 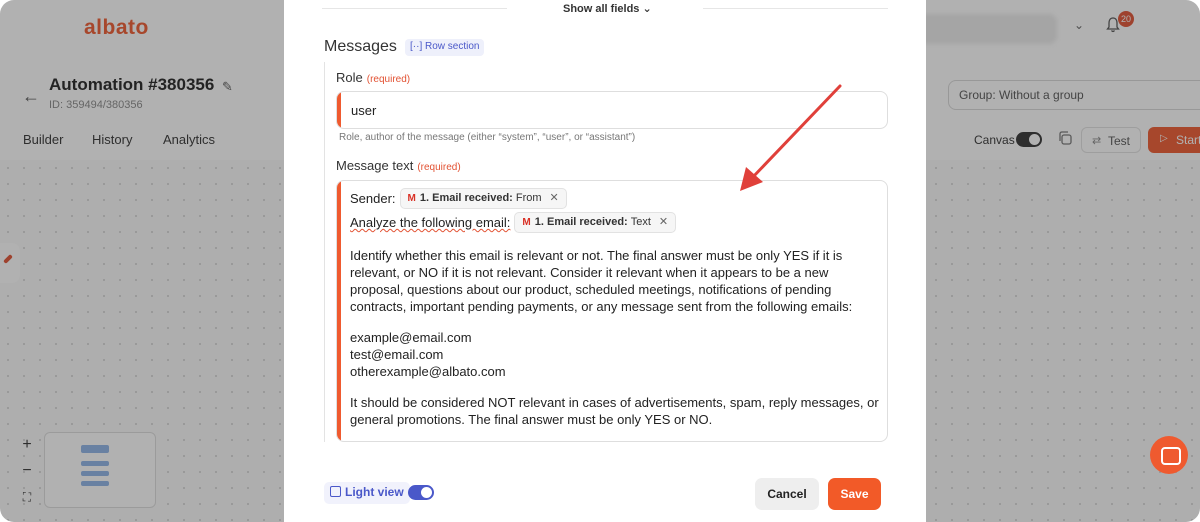 What do you see at coordinates (411, 337) in the screenshot?
I see `email-entry: example@email.com` at bounding box center [411, 337].